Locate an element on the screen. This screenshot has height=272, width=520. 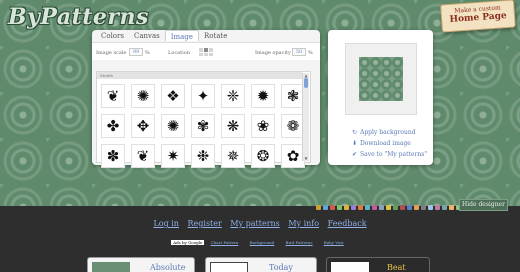
motif-tile: ✥ is located at coordinates (143, 126).